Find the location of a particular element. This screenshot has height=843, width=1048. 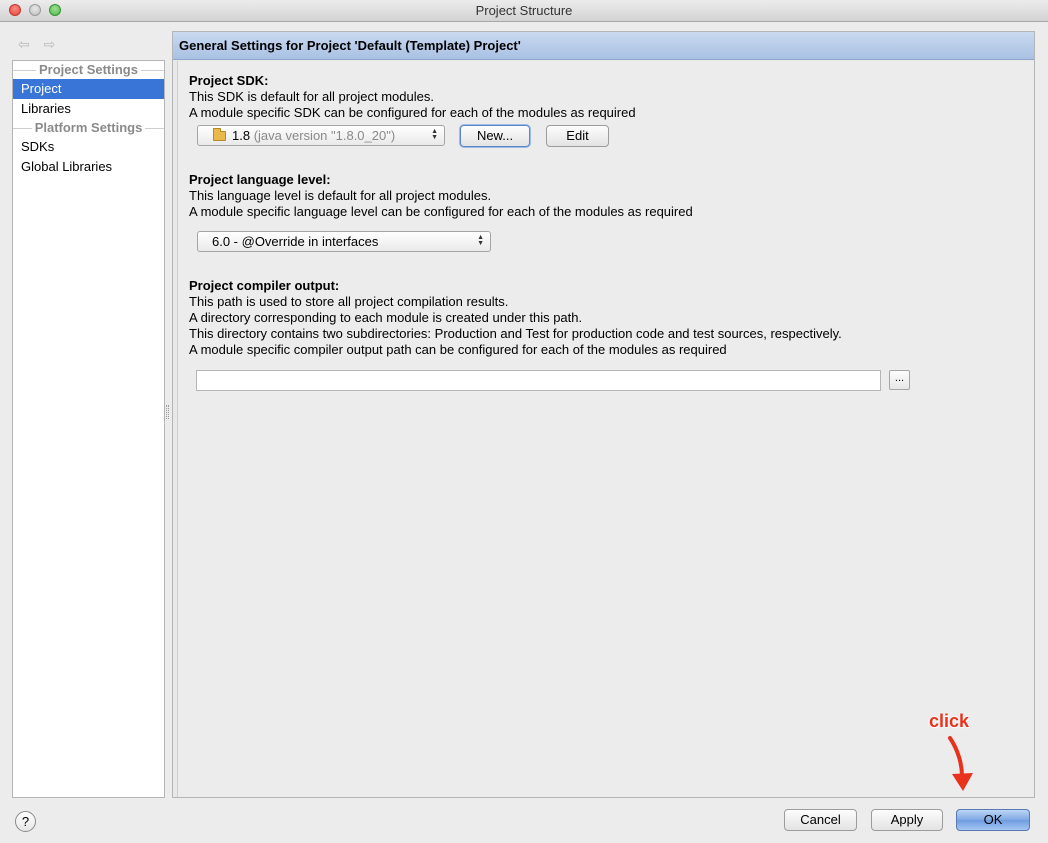

compiler-output-field is located at coordinates (538, 380).